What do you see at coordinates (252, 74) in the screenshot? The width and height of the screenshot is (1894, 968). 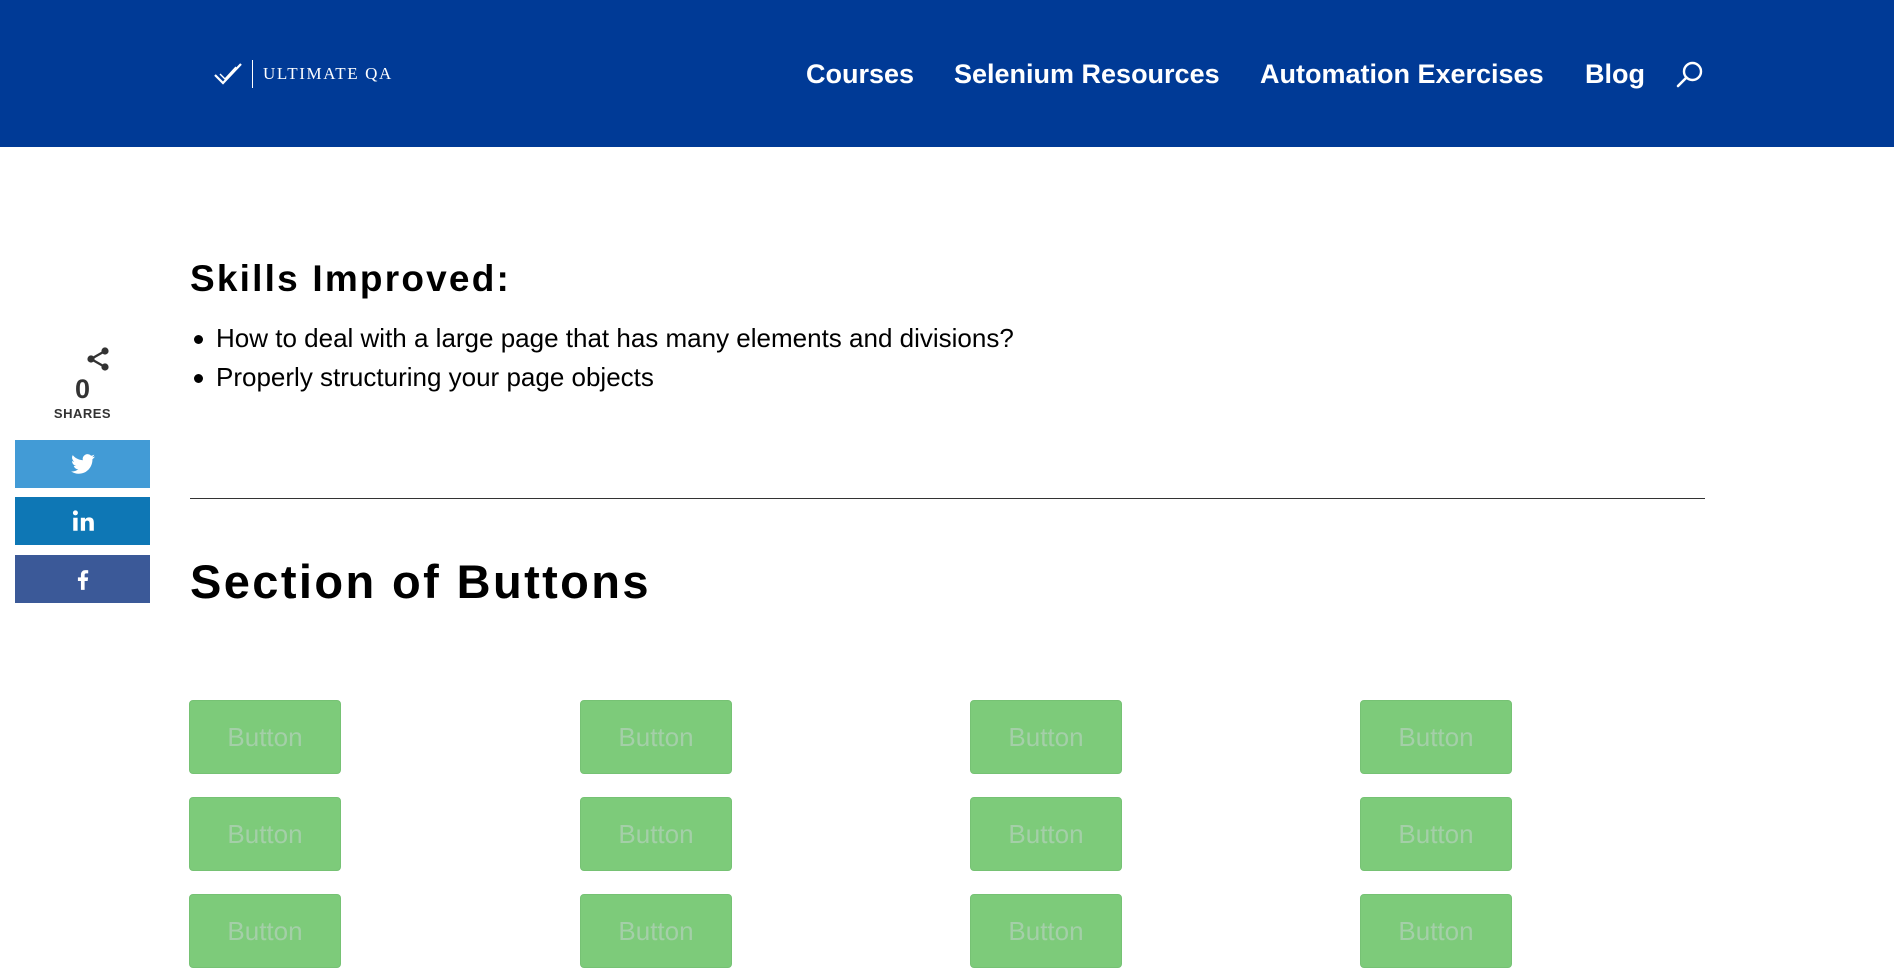 I see `logo-divider` at bounding box center [252, 74].